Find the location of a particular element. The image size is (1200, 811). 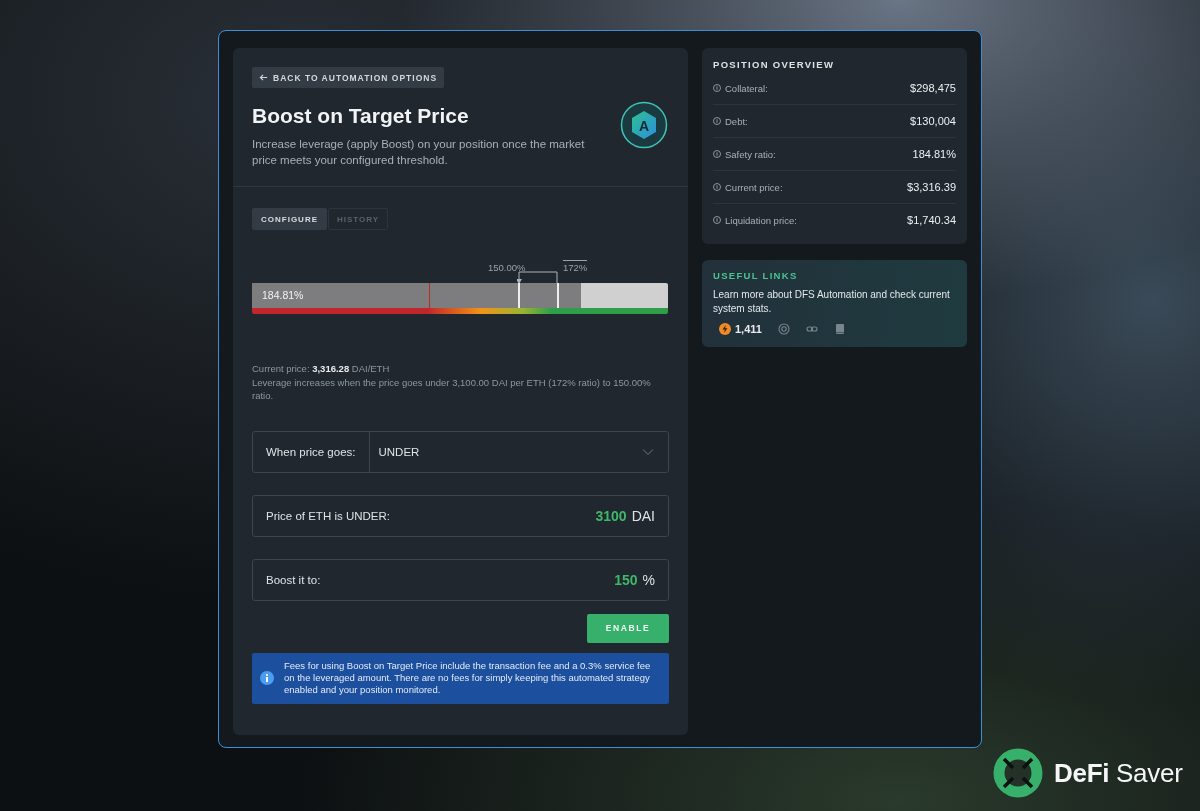

field-unit: % is located at coordinates (648, 579).